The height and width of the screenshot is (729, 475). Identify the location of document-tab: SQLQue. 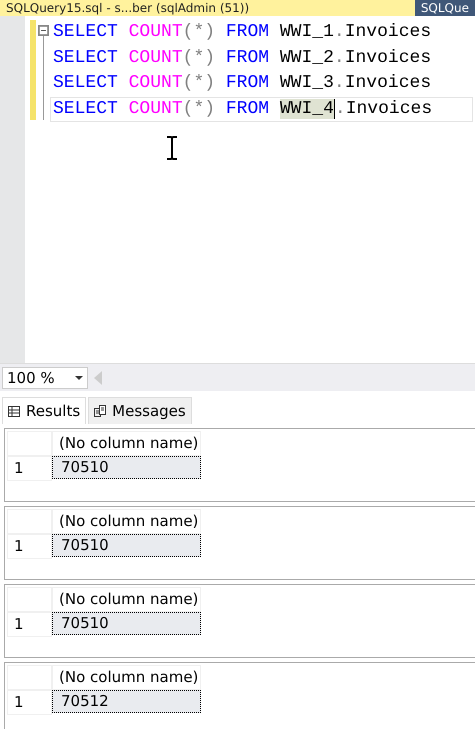
(444, 8).